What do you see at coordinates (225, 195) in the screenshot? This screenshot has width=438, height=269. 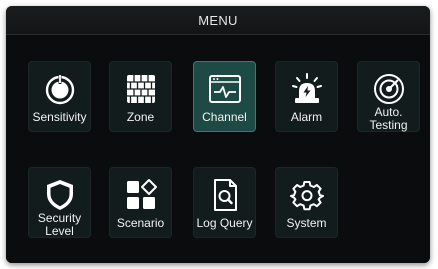 I see `document-search-icon` at bounding box center [225, 195].